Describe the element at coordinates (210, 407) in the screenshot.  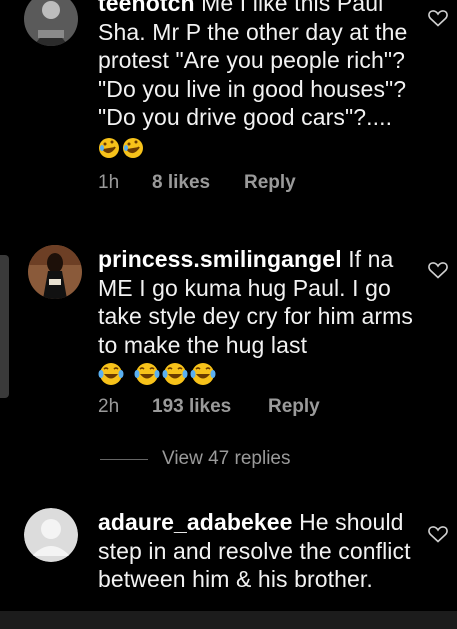
I see `comment-likes: 193 likes` at that location.